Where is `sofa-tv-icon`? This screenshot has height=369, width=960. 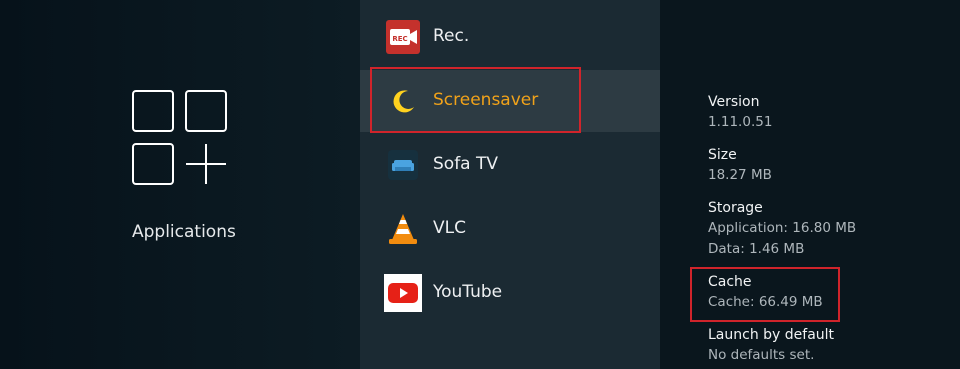
sofa-tv-icon is located at coordinates (403, 165).